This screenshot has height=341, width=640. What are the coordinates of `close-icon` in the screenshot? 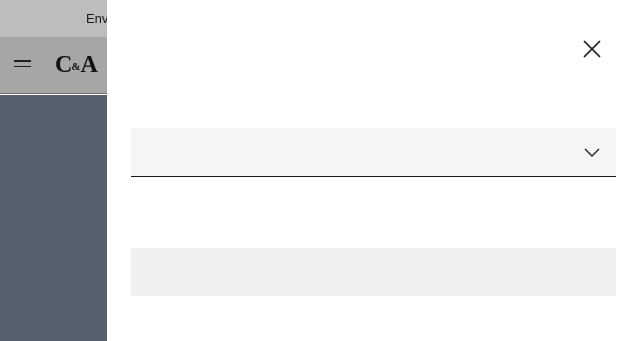 It's located at (592, 49).